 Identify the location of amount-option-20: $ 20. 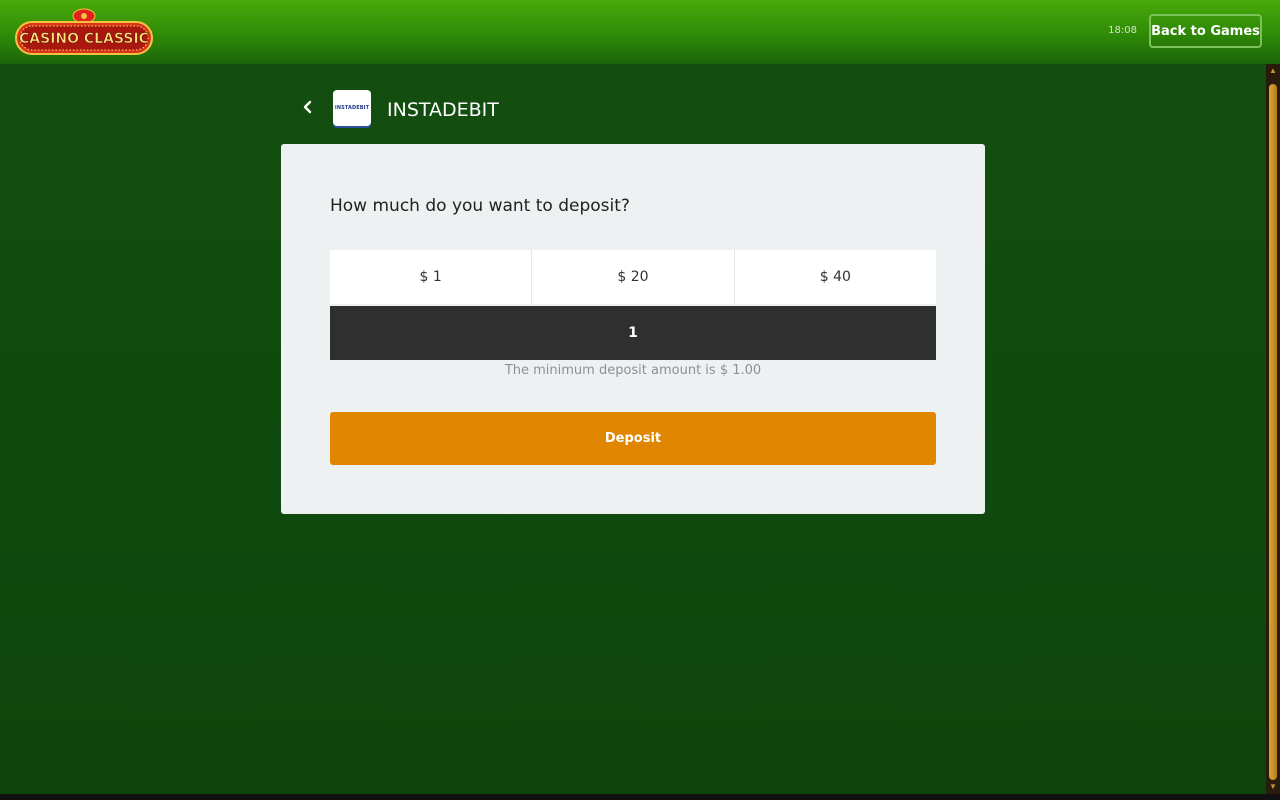
(633, 277).